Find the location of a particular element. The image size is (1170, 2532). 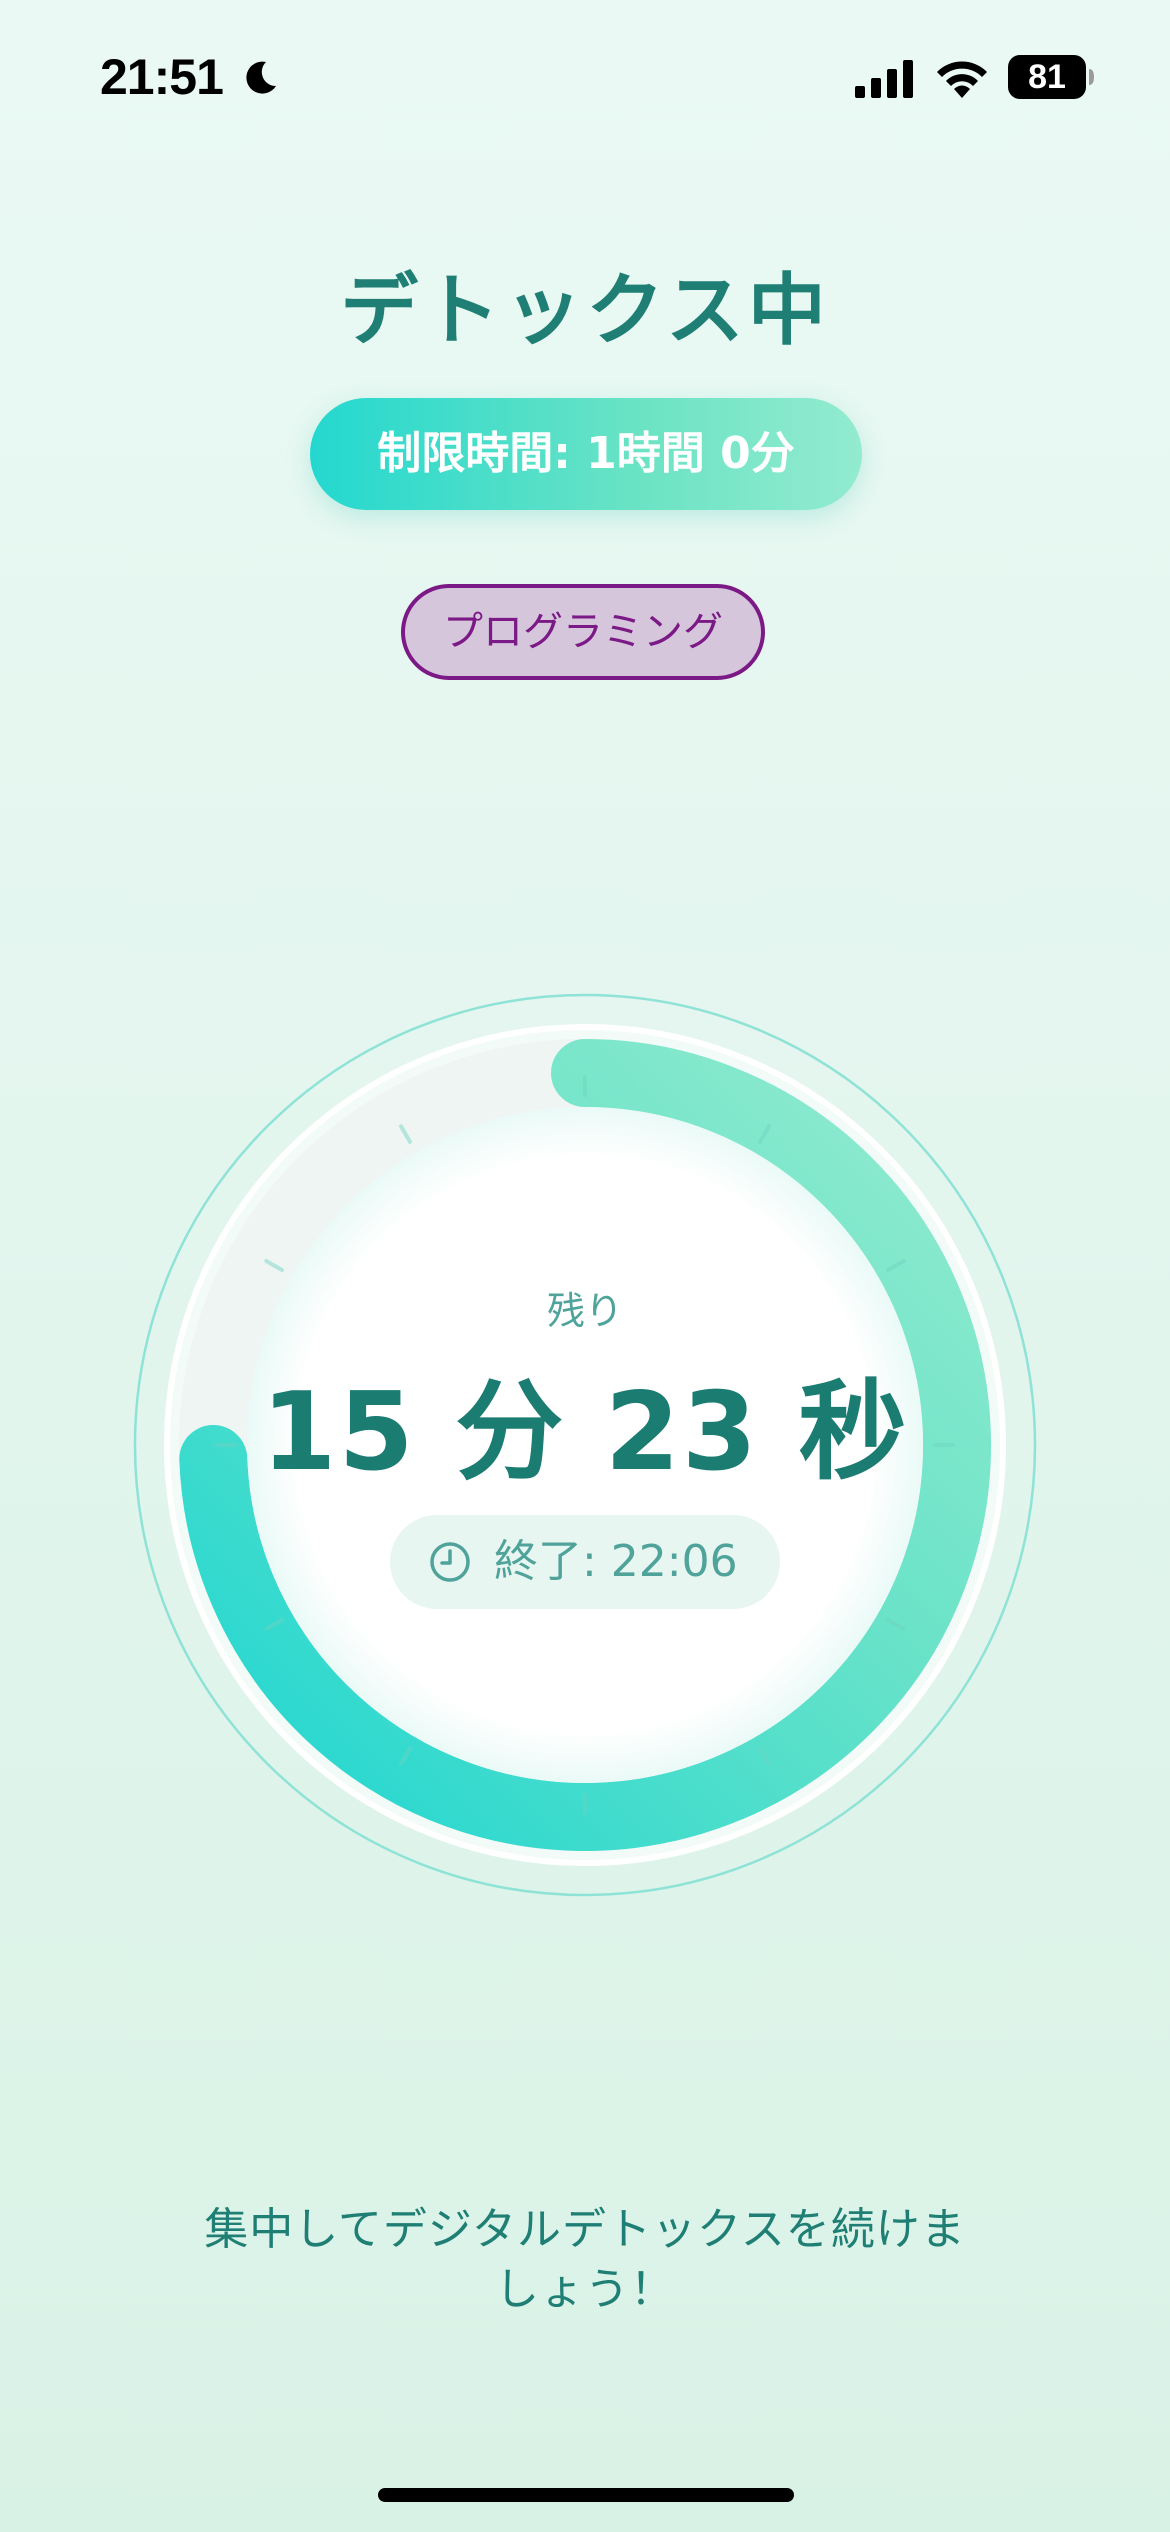

page-title: デトックス中 is located at coordinates (585, 311).